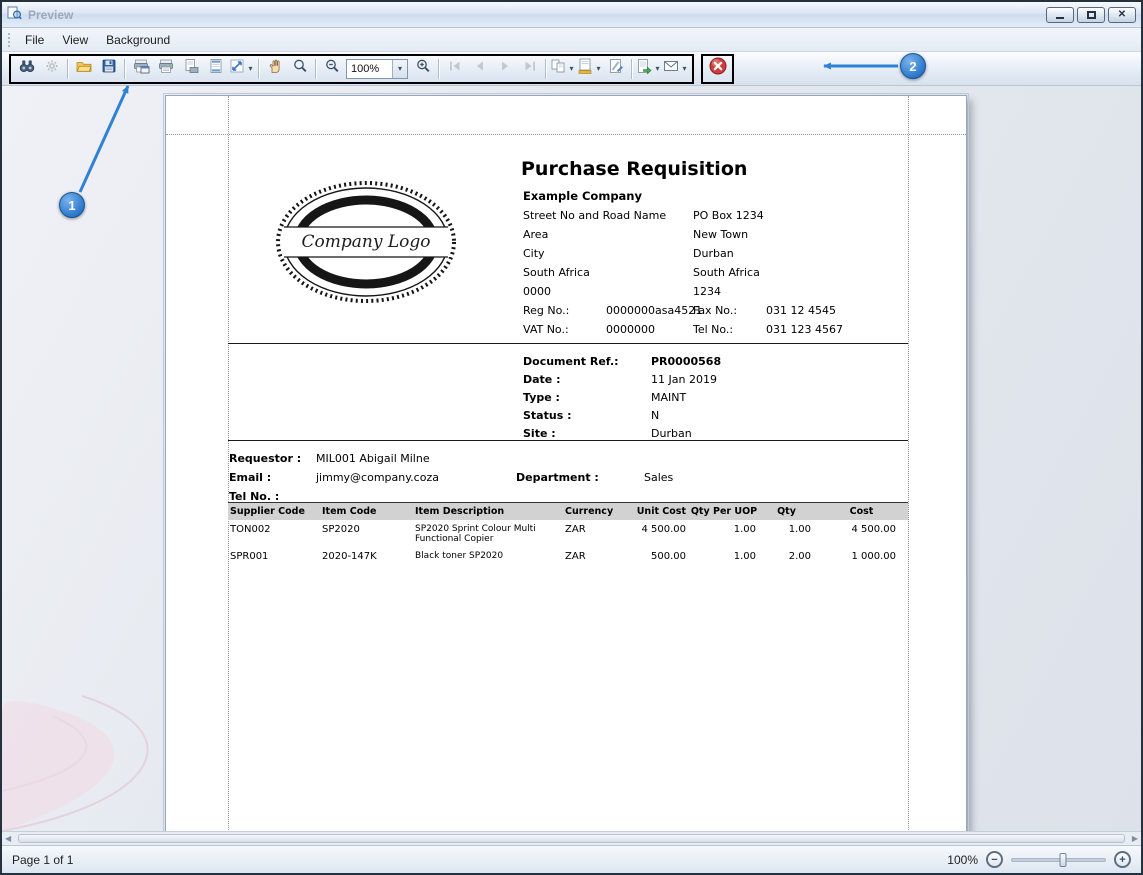  Describe the element at coordinates (994, 859) in the screenshot. I see `zoom-out-circle-button: −` at that location.